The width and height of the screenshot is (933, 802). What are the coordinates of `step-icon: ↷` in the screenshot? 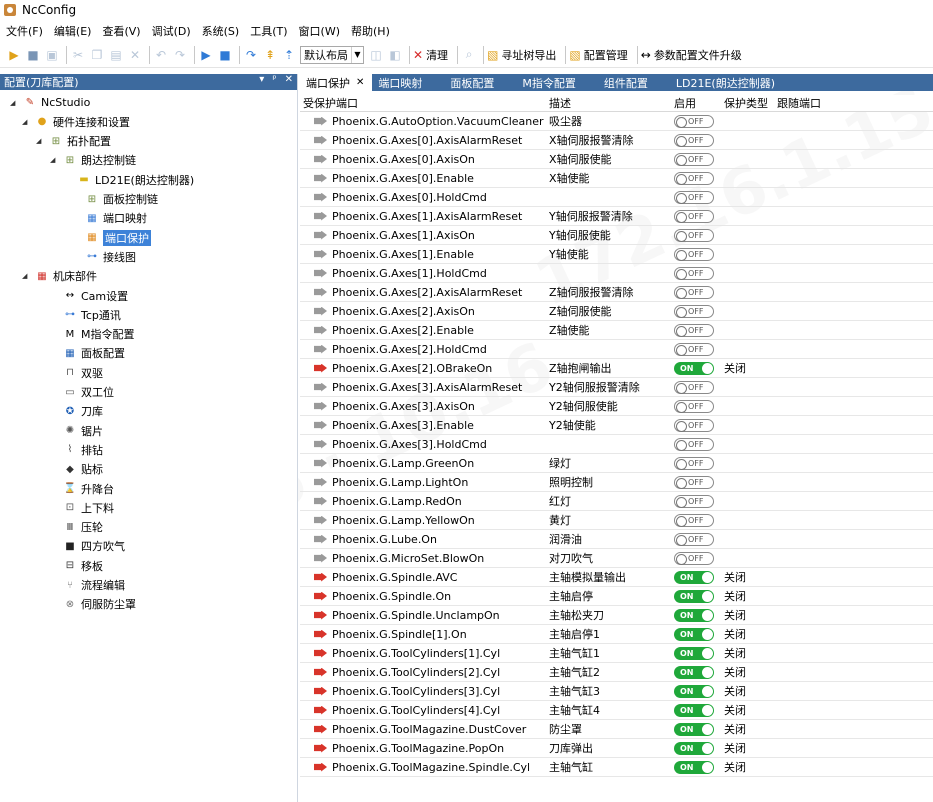 It's located at (251, 55).